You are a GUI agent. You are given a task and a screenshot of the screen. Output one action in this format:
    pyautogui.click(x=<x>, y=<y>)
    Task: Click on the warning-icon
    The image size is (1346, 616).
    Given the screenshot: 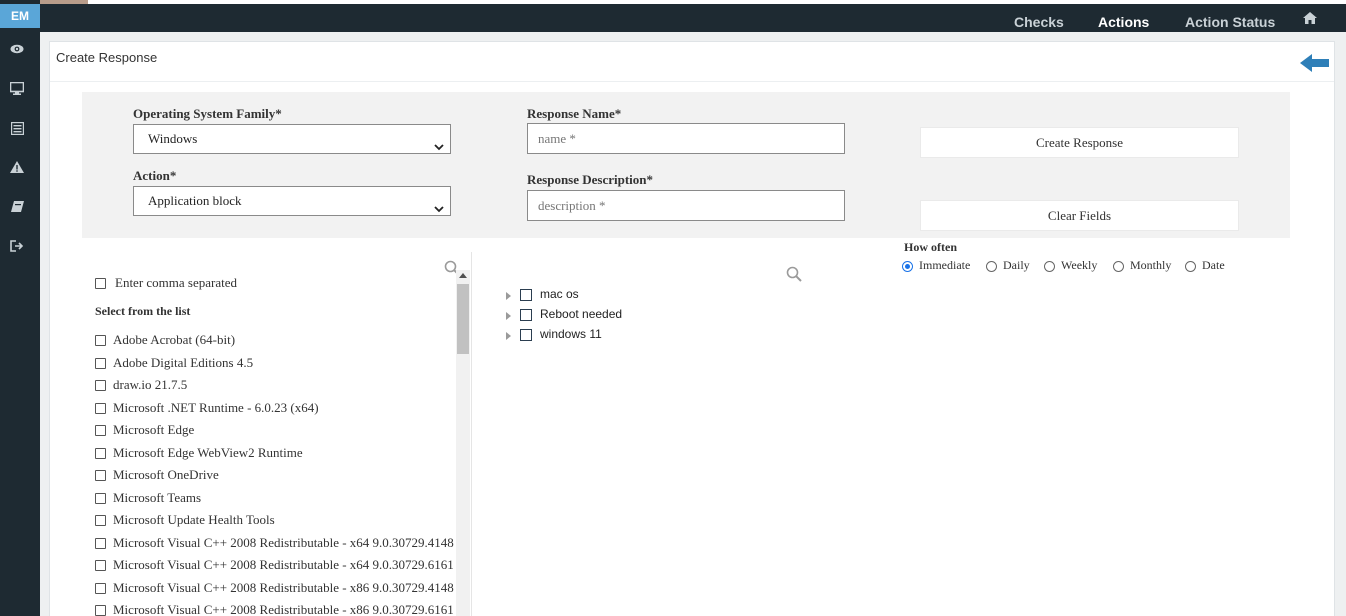 What is the action you would take?
    pyautogui.click(x=17, y=167)
    